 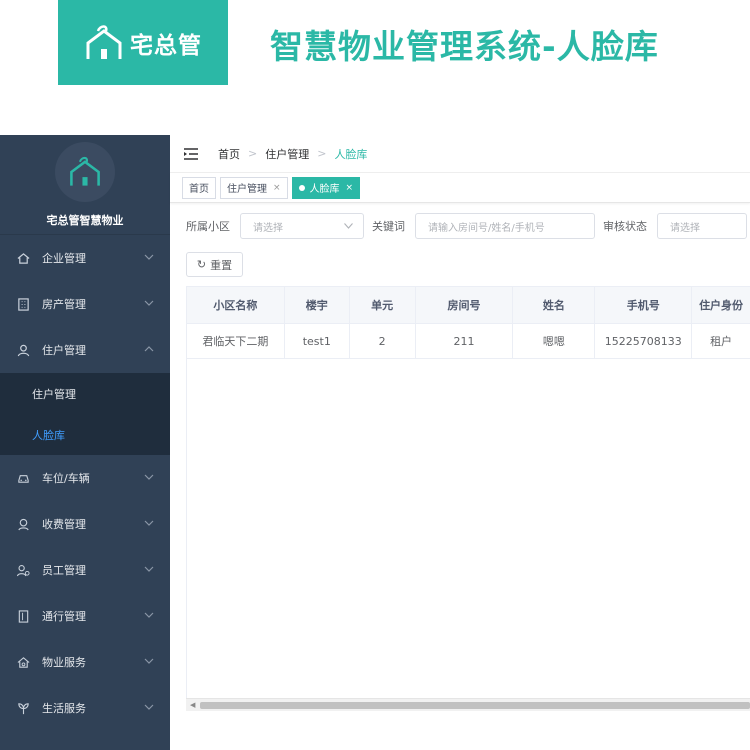 What do you see at coordinates (23, 524) in the screenshot?
I see `money-icon` at bounding box center [23, 524].